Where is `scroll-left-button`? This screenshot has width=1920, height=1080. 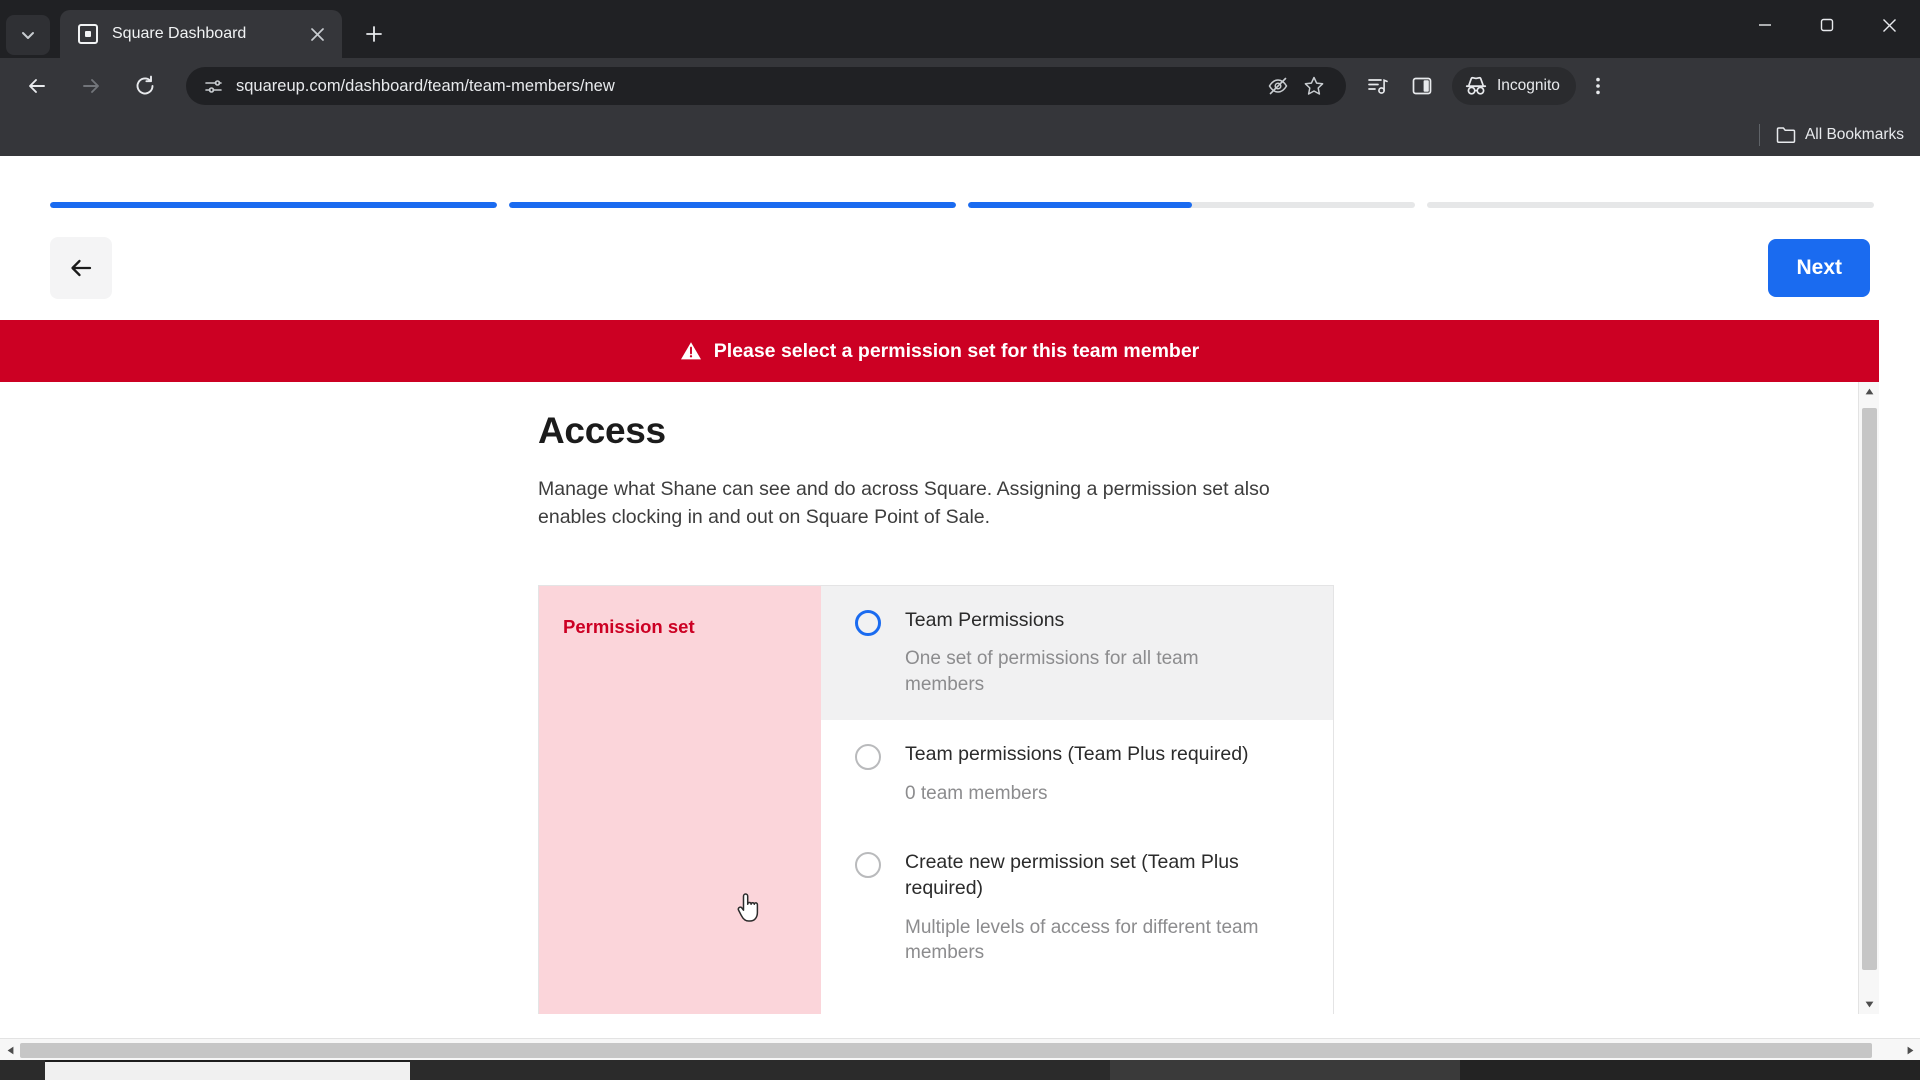
scroll-left-button is located at coordinates (10, 1050).